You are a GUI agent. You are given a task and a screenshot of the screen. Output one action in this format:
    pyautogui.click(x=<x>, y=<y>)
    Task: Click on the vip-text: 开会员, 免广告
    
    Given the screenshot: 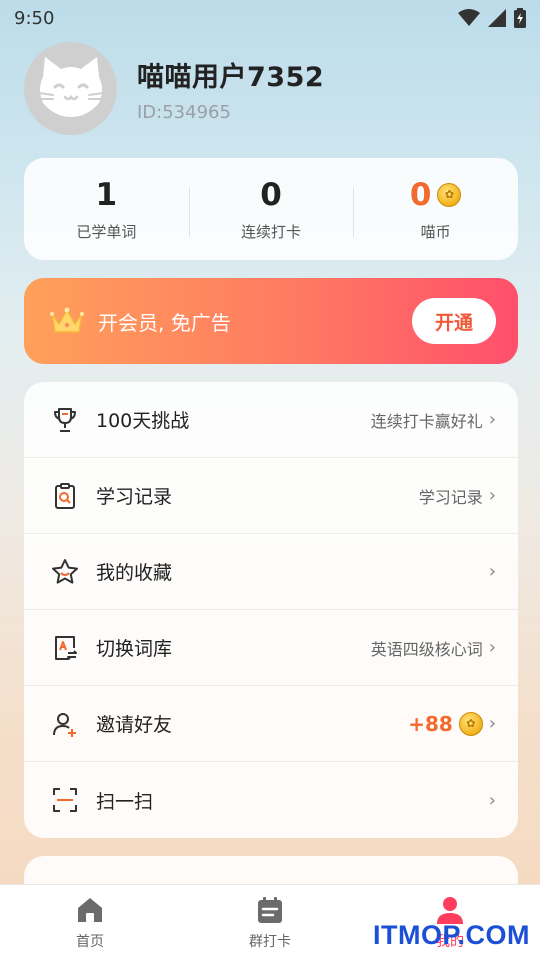 What is the action you would take?
    pyautogui.click(x=164, y=322)
    